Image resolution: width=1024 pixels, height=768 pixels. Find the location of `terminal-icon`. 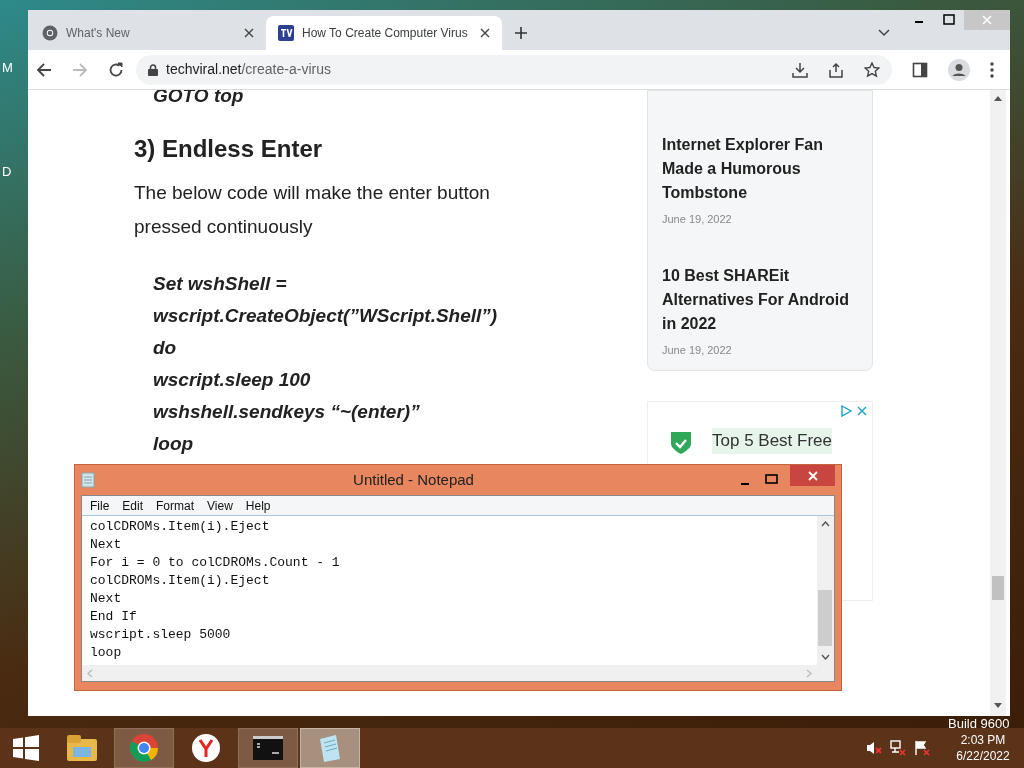

terminal-icon is located at coordinates (268, 748).